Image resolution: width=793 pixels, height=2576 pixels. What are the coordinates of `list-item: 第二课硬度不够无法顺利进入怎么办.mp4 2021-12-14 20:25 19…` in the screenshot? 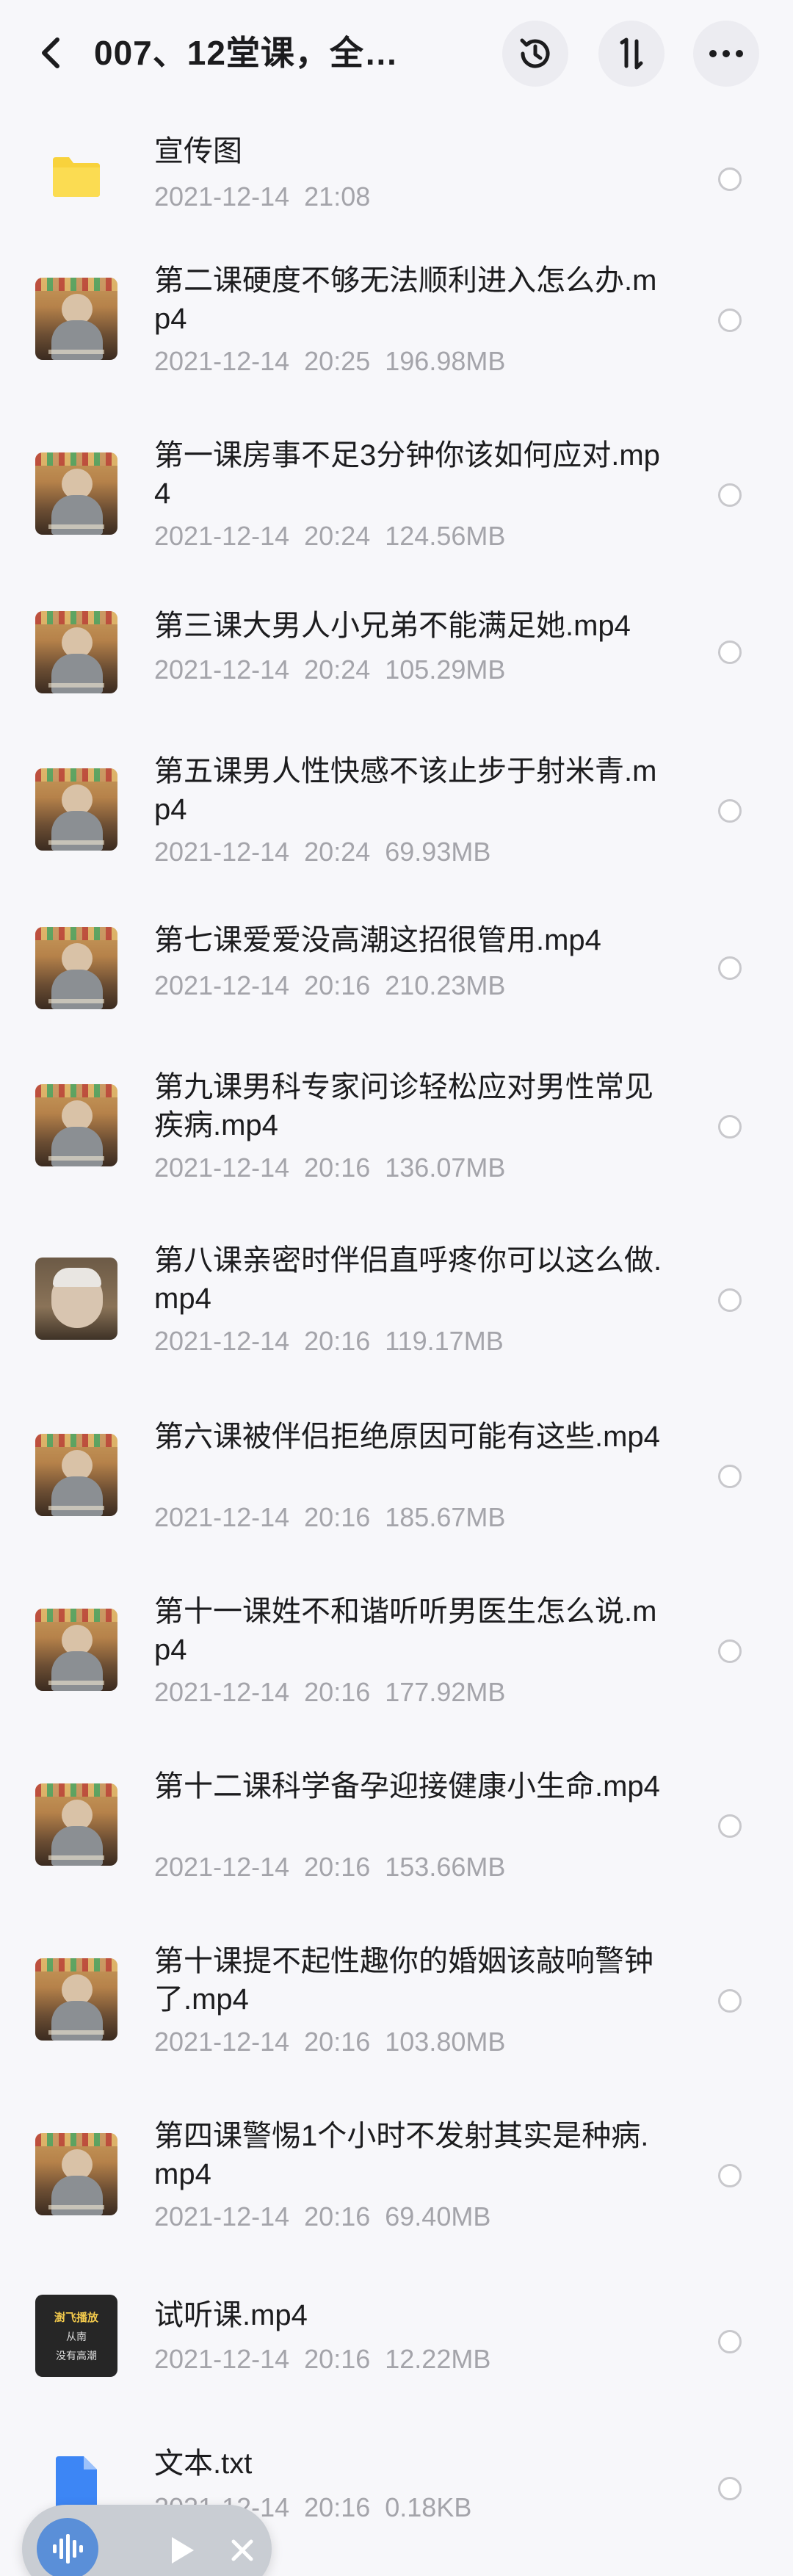 It's located at (396, 323).